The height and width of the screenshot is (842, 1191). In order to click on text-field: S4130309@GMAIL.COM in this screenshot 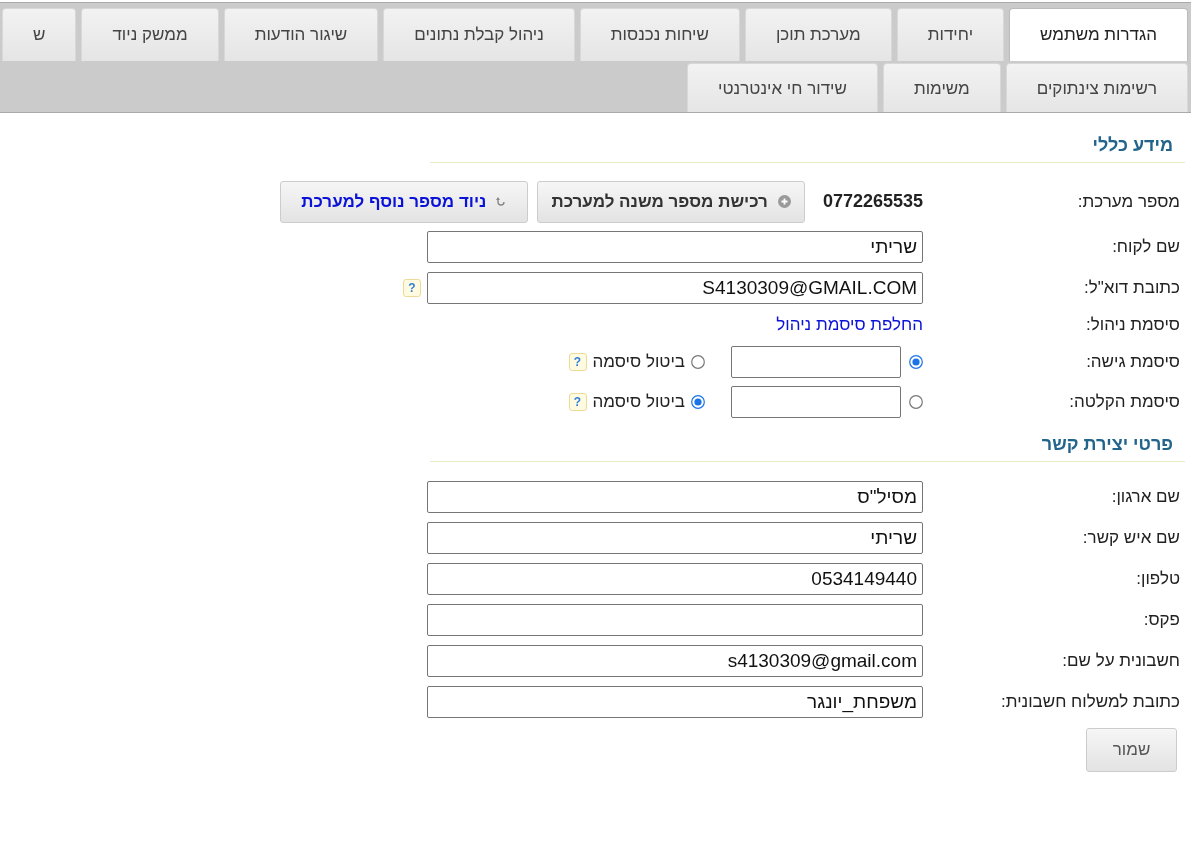, I will do `click(675, 287)`.